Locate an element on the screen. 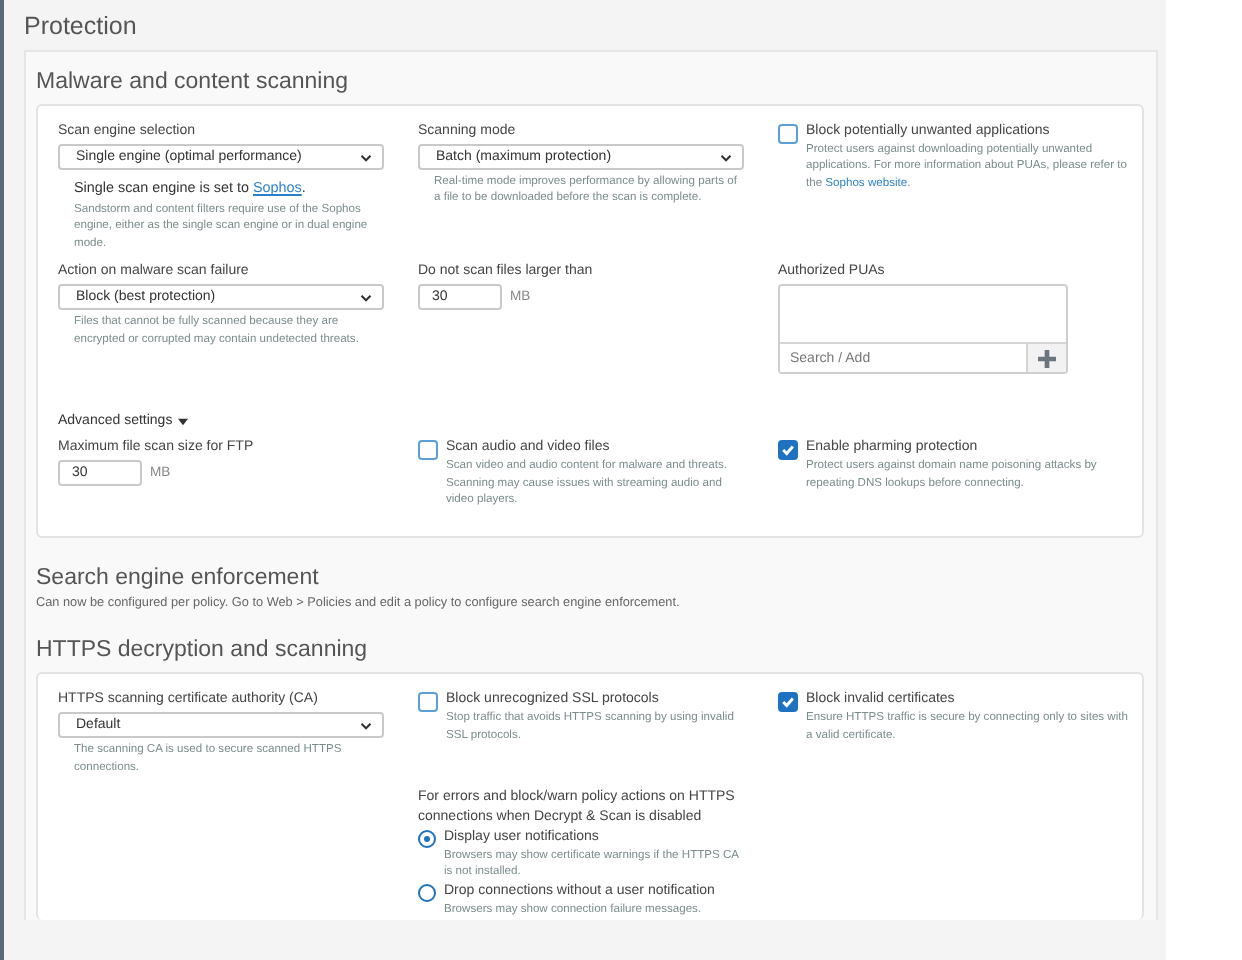  plus-icon is located at coordinates (1047, 358).